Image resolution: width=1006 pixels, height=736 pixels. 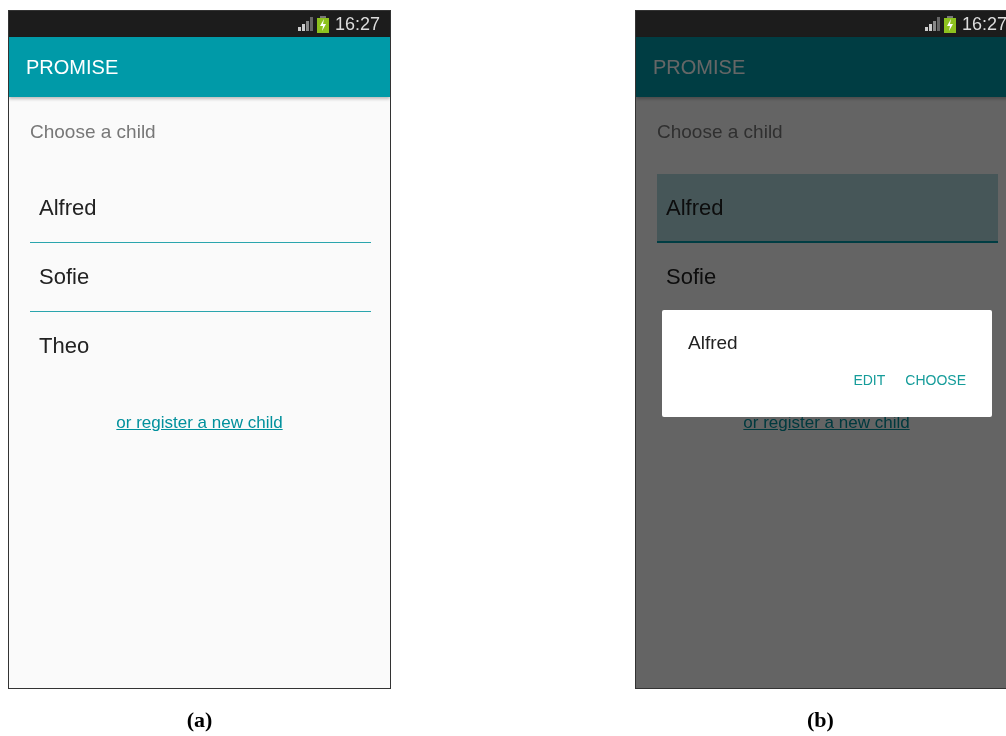 I want to click on dialog-button: CHOOSE, so click(x=935, y=380).